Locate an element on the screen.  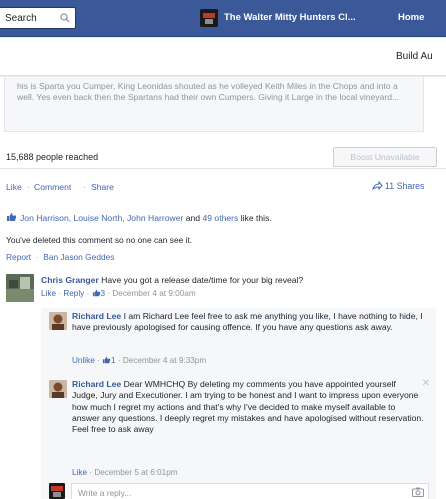
share-link: Share is located at coordinates (102, 187).